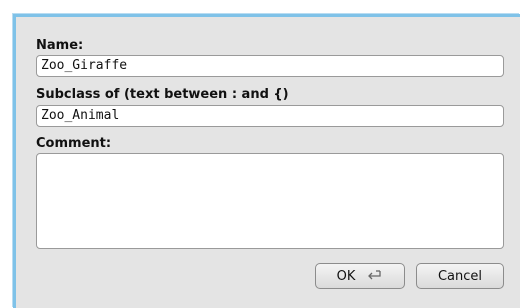 This screenshot has height=308, width=520. I want to click on subclass-field: Zoo_Animal, so click(270, 116).